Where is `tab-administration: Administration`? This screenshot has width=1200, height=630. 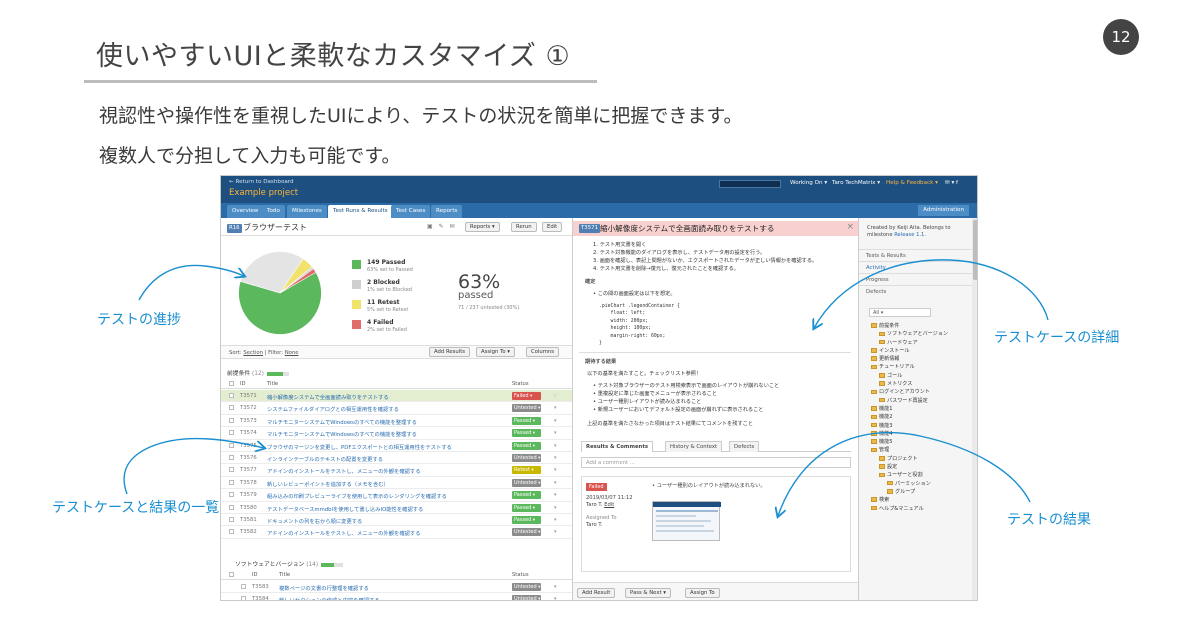
tab-administration: Administration is located at coordinates (943, 210).